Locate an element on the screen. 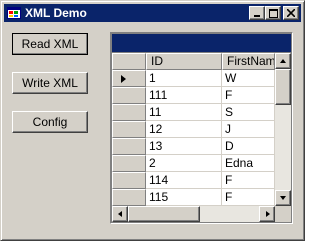  table-row: 1W is located at coordinates (193, 78).